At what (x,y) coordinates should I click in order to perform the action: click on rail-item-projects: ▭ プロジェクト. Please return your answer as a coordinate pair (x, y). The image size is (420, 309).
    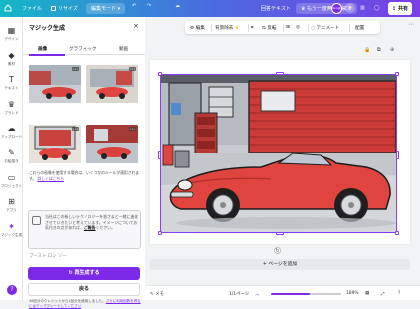
    Looking at the image, I should click on (11, 181).